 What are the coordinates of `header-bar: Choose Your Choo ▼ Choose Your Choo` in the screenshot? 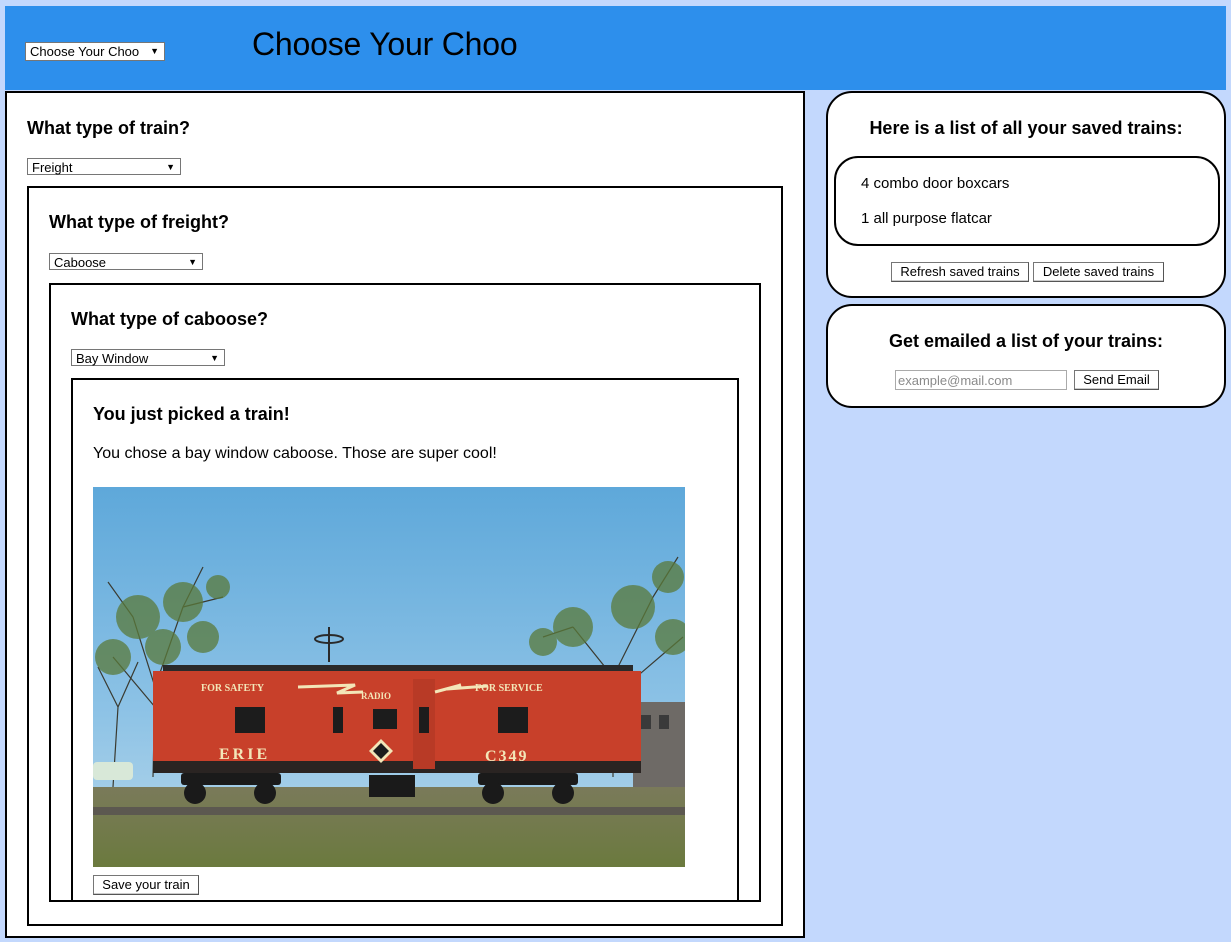 It's located at (615, 48).